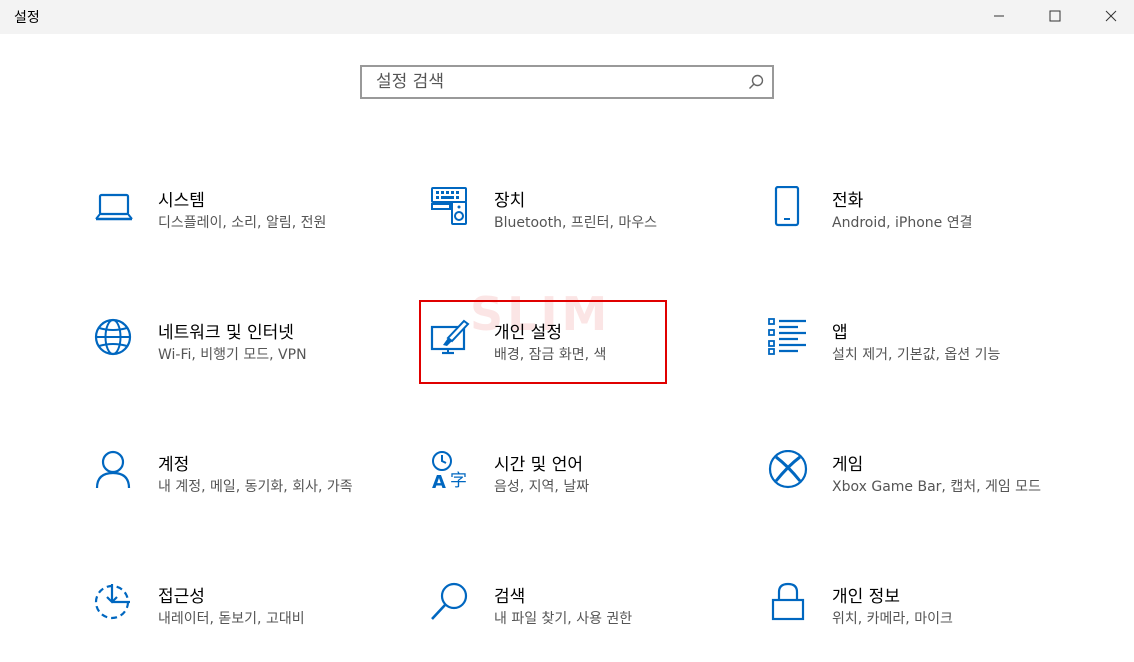 The width and height of the screenshot is (1134, 662). I want to click on tile-subtitle: 설치 제거, 기본값, 옵션 기능, so click(916, 355).